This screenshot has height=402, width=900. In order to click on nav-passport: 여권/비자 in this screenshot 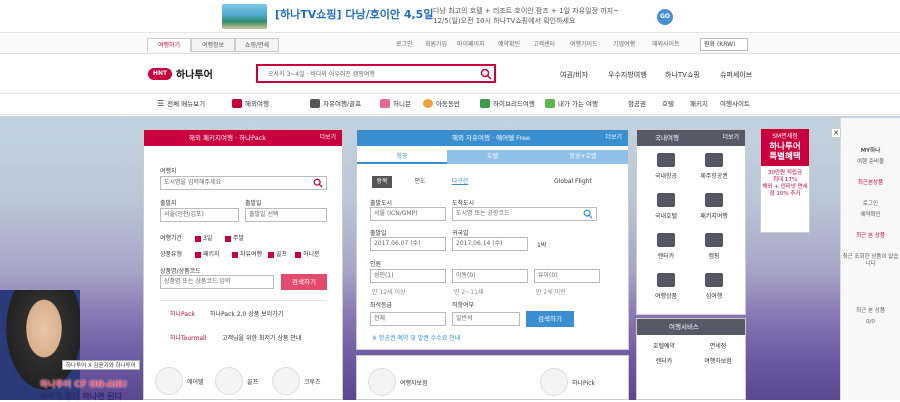, I will do `click(574, 75)`.